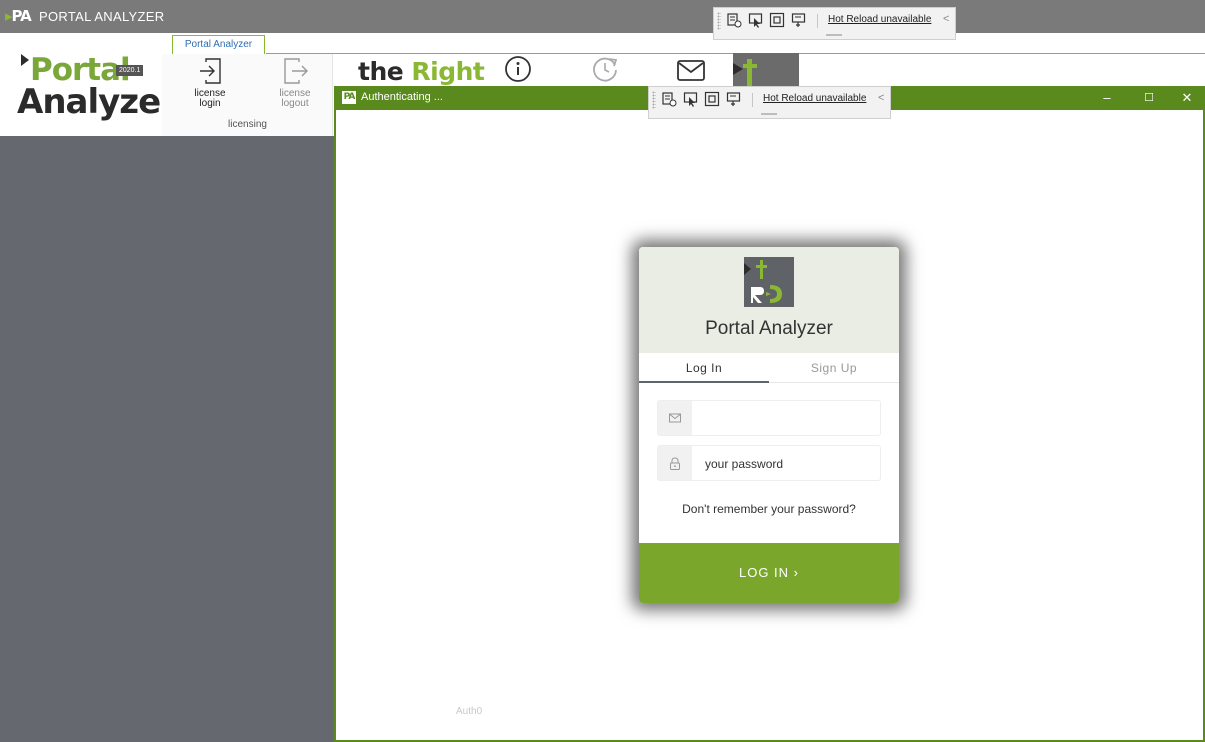 Image resolution: width=1205 pixels, height=742 pixels. What do you see at coordinates (769, 282) in the screenshot?
I see `tright-card-logo-icon` at bounding box center [769, 282].